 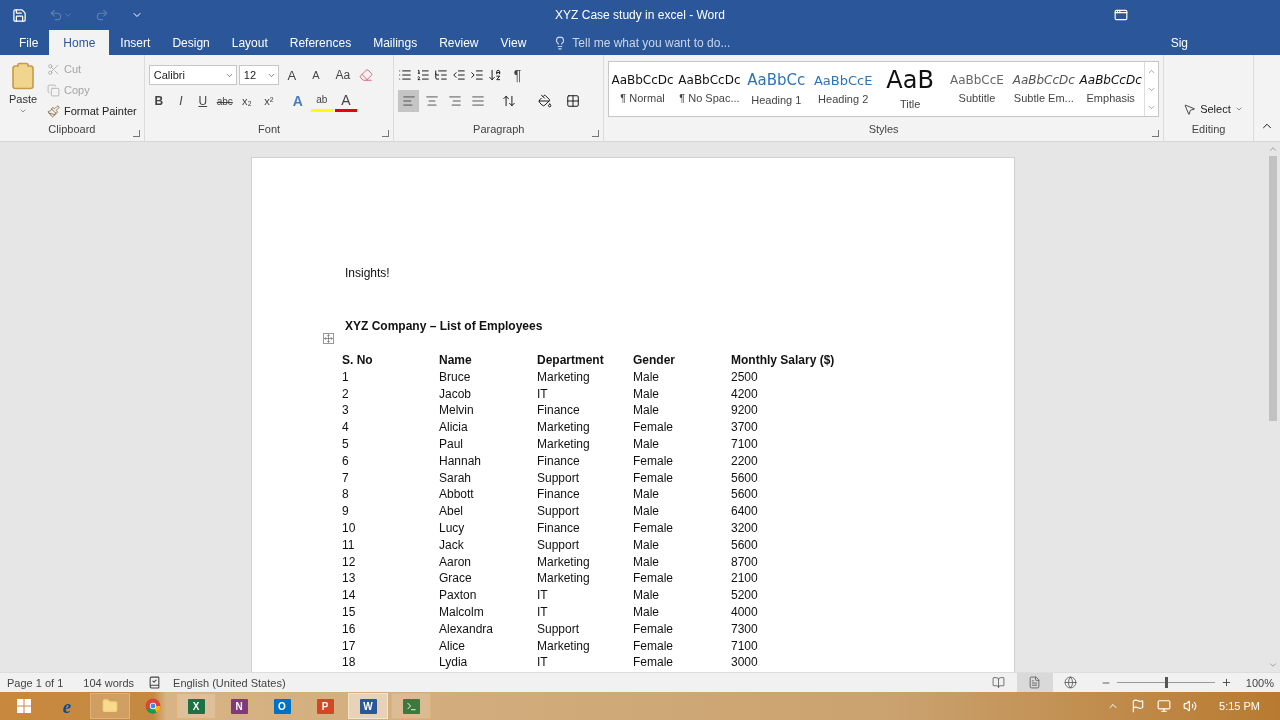 What do you see at coordinates (459, 75) in the screenshot?
I see `decrease-indent-icon` at bounding box center [459, 75].